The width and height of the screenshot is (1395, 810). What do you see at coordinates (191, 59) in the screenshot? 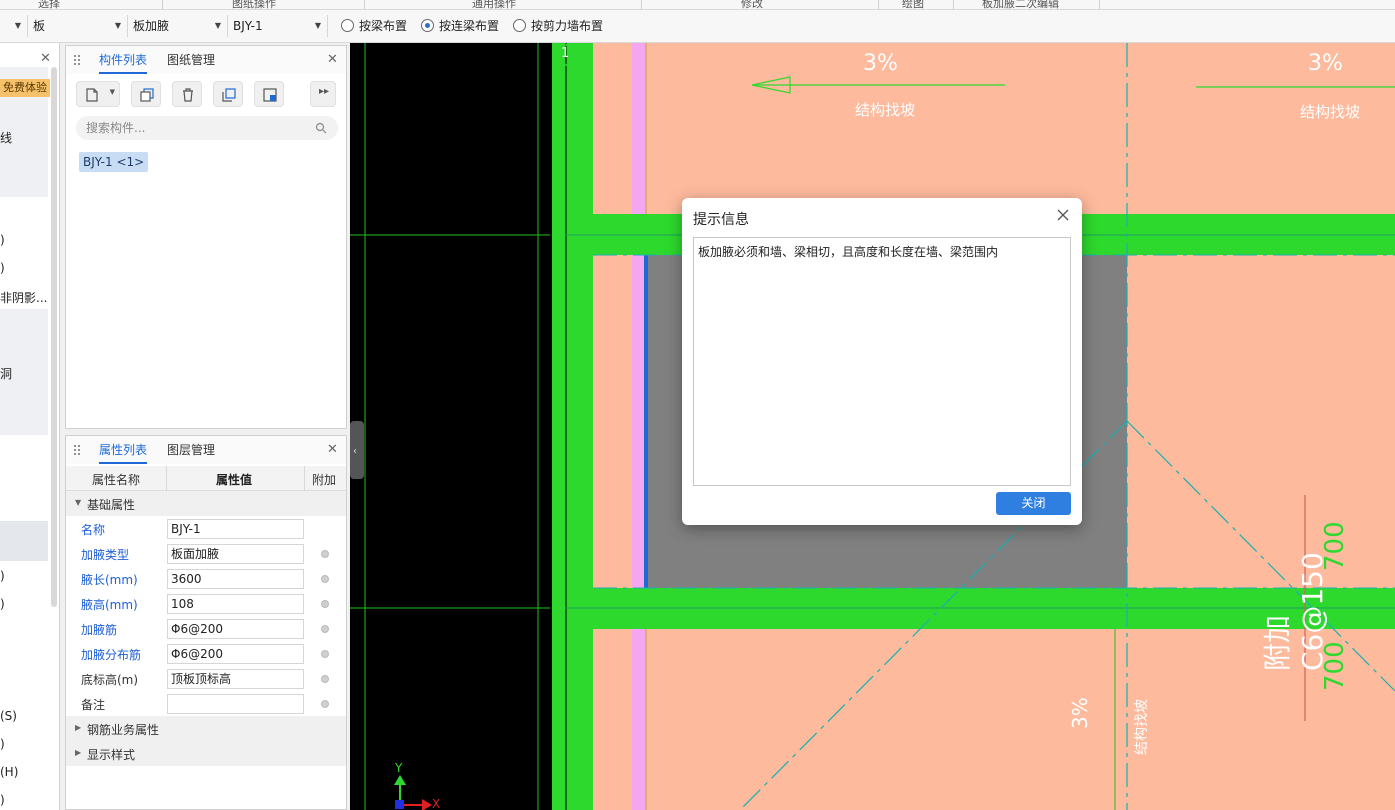
I see `tab-drawing-management: 图纸管理` at bounding box center [191, 59].